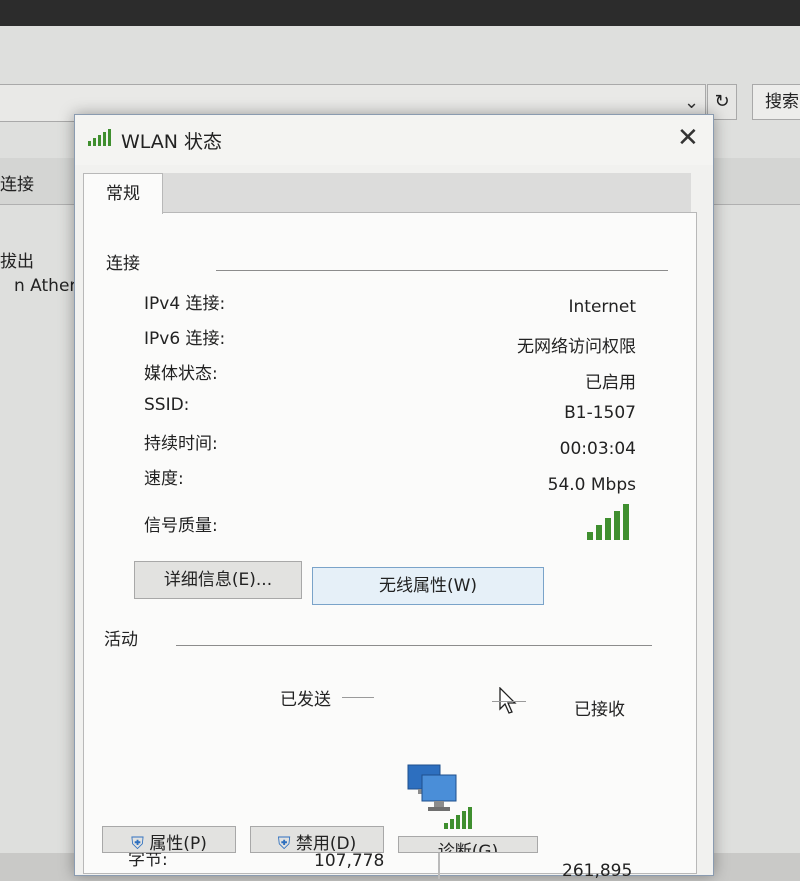 The width and height of the screenshot is (800, 881). I want to click on signal-strength-icon, so click(99, 137).